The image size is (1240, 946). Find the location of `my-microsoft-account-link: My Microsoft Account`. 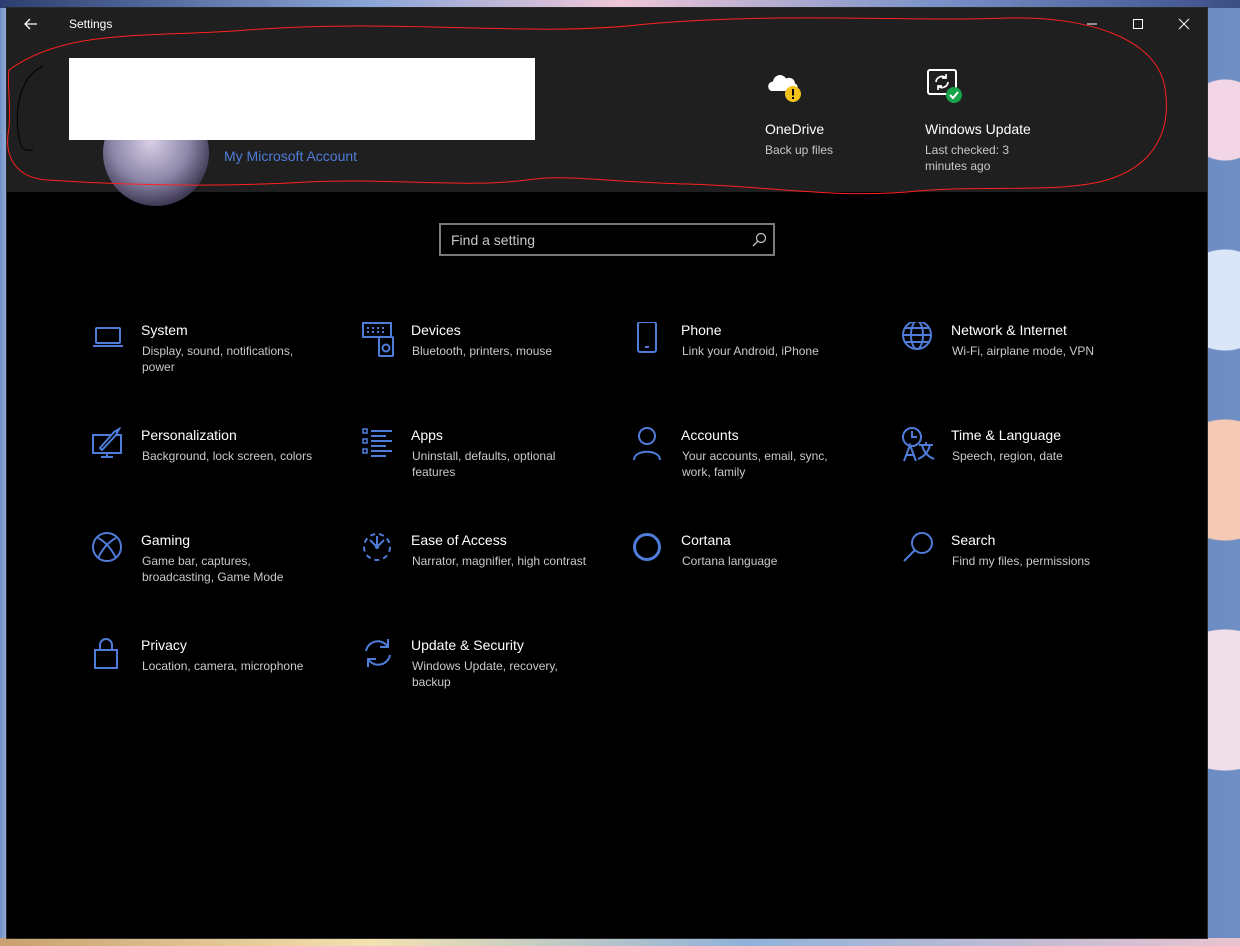

my-microsoft-account-link: My Microsoft Account is located at coordinates (290, 156).